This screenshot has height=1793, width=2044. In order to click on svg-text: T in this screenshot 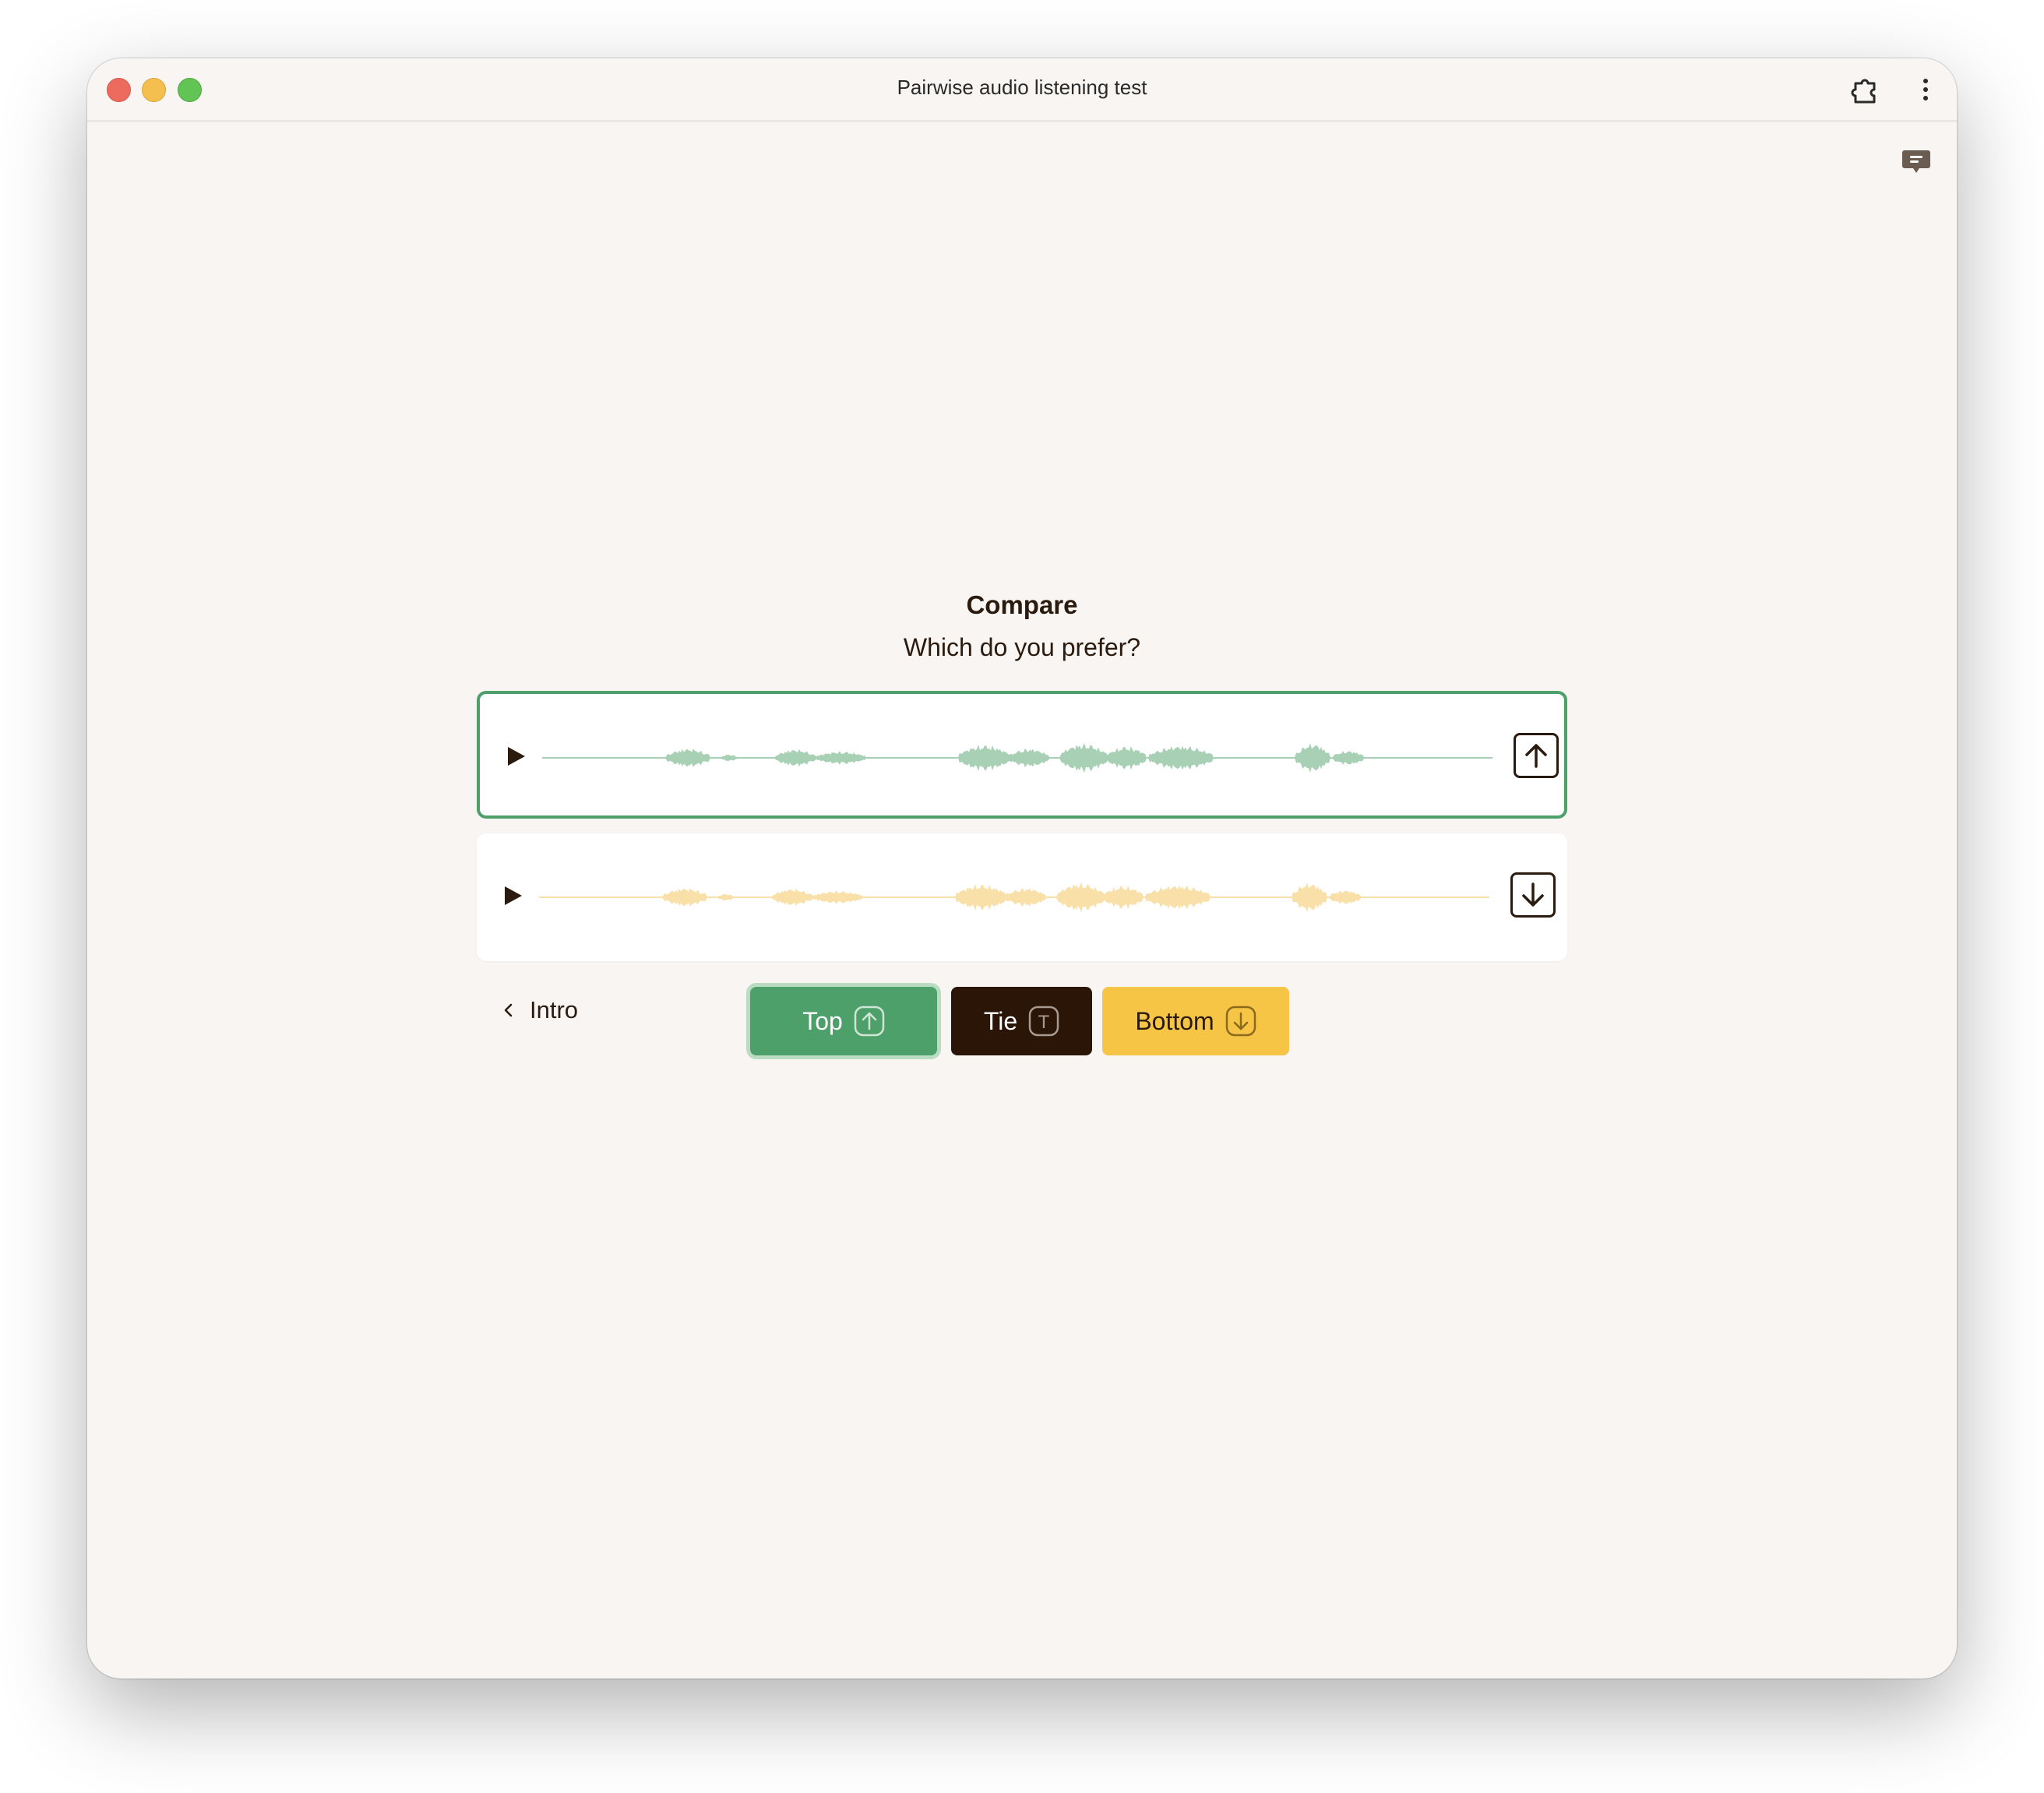, I will do `click(1044, 1022)`.